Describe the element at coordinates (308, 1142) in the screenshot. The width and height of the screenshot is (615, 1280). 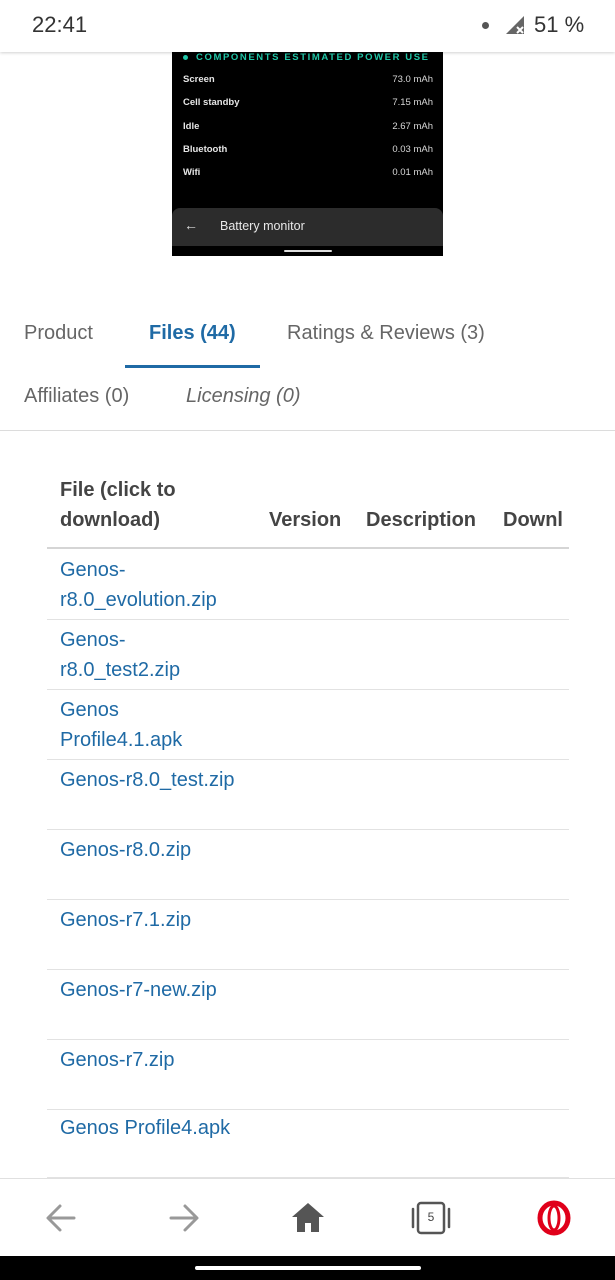
I see `table-row: Genos Profile4.apk` at that location.